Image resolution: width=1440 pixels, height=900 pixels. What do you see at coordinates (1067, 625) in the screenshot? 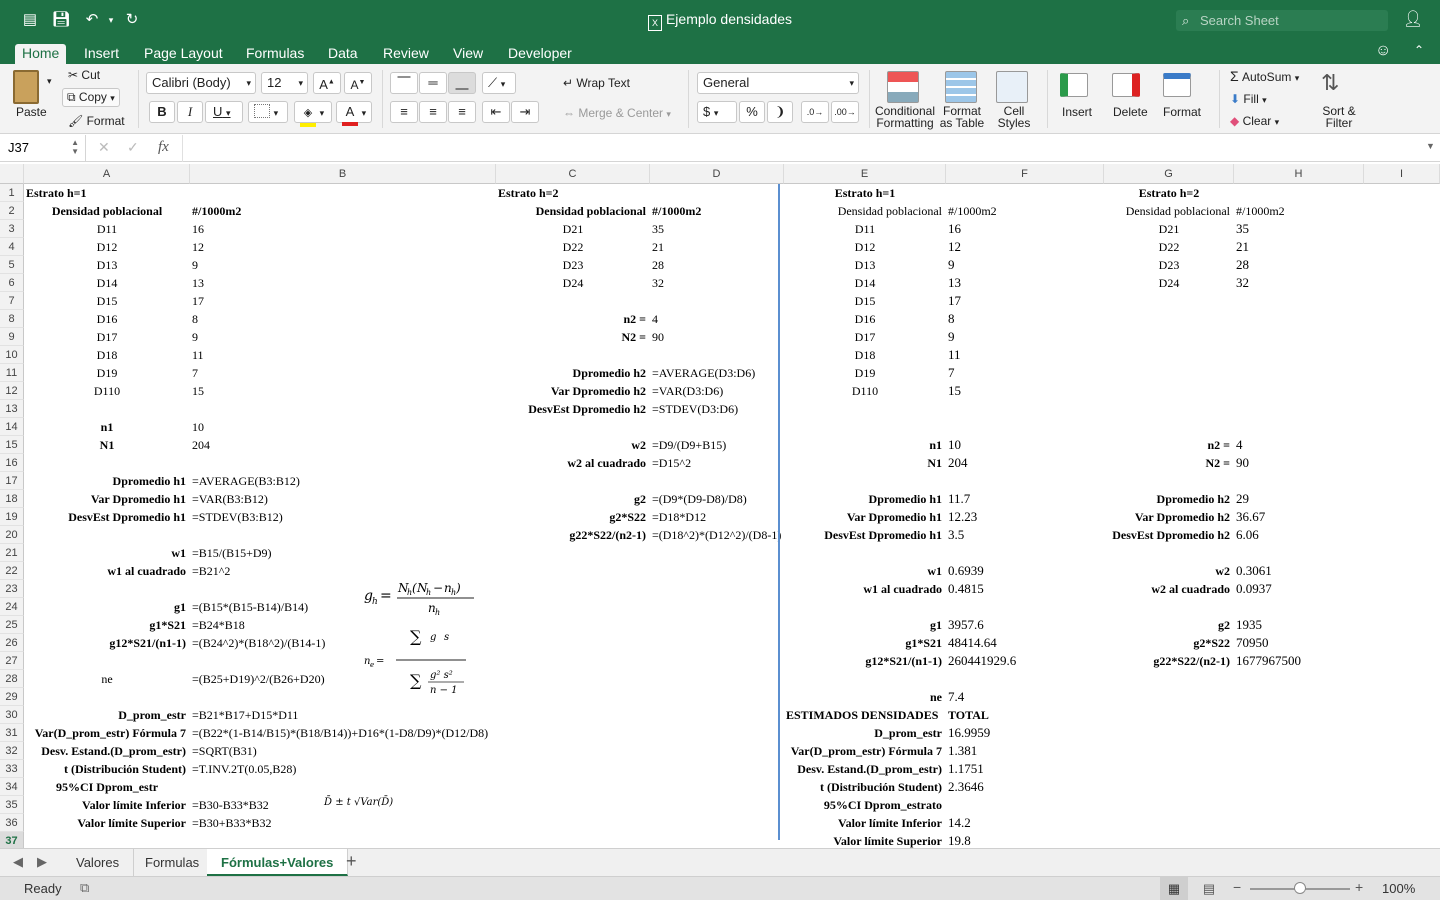
I see `cell-g25: g2` at bounding box center [1067, 625].